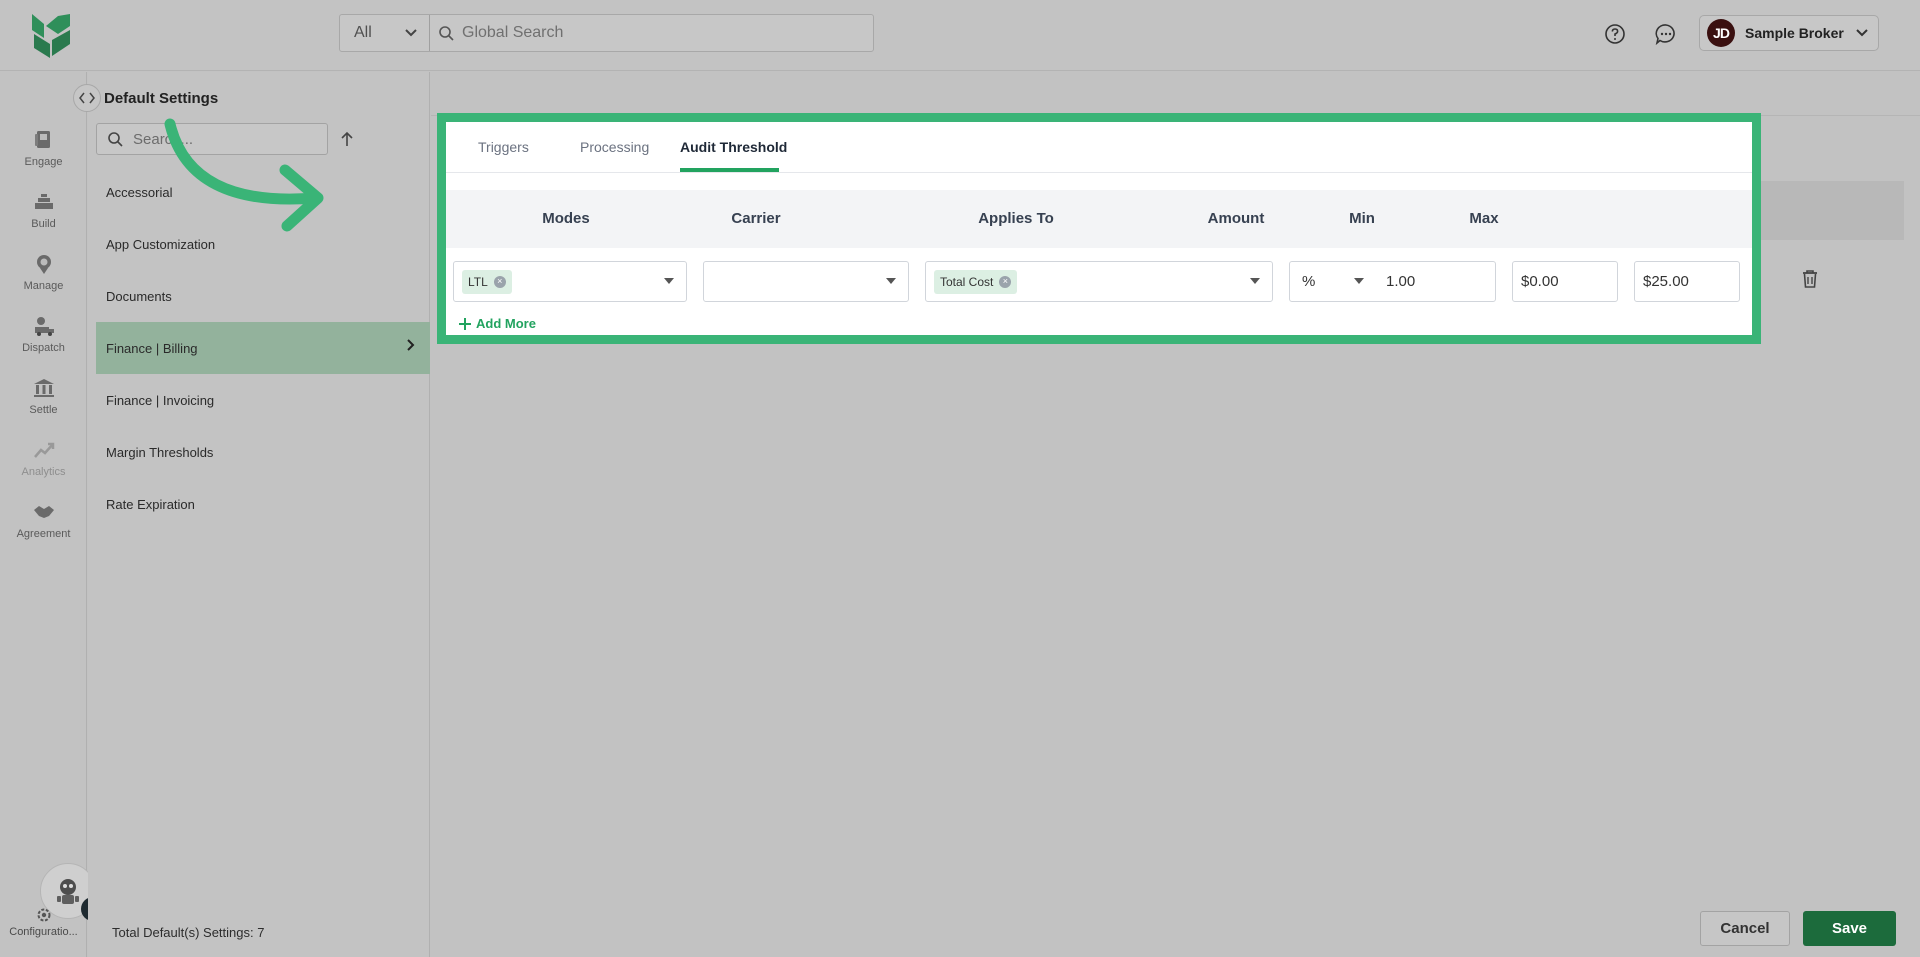  I want to click on global-search-input, so click(667, 33).